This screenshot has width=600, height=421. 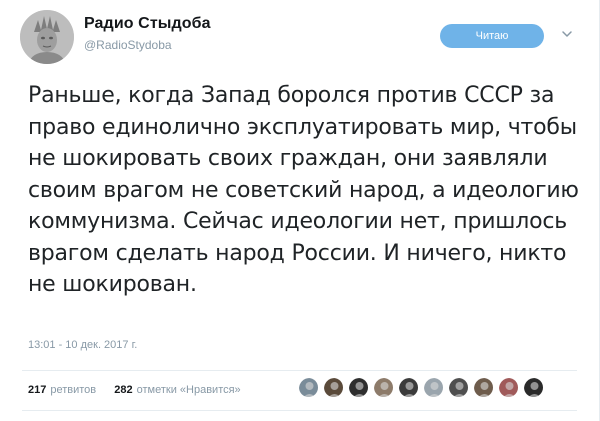 I want to click on engagement-stats: 217 ретвитов 282 отметки «Нравится», so click(x=134, y=391).